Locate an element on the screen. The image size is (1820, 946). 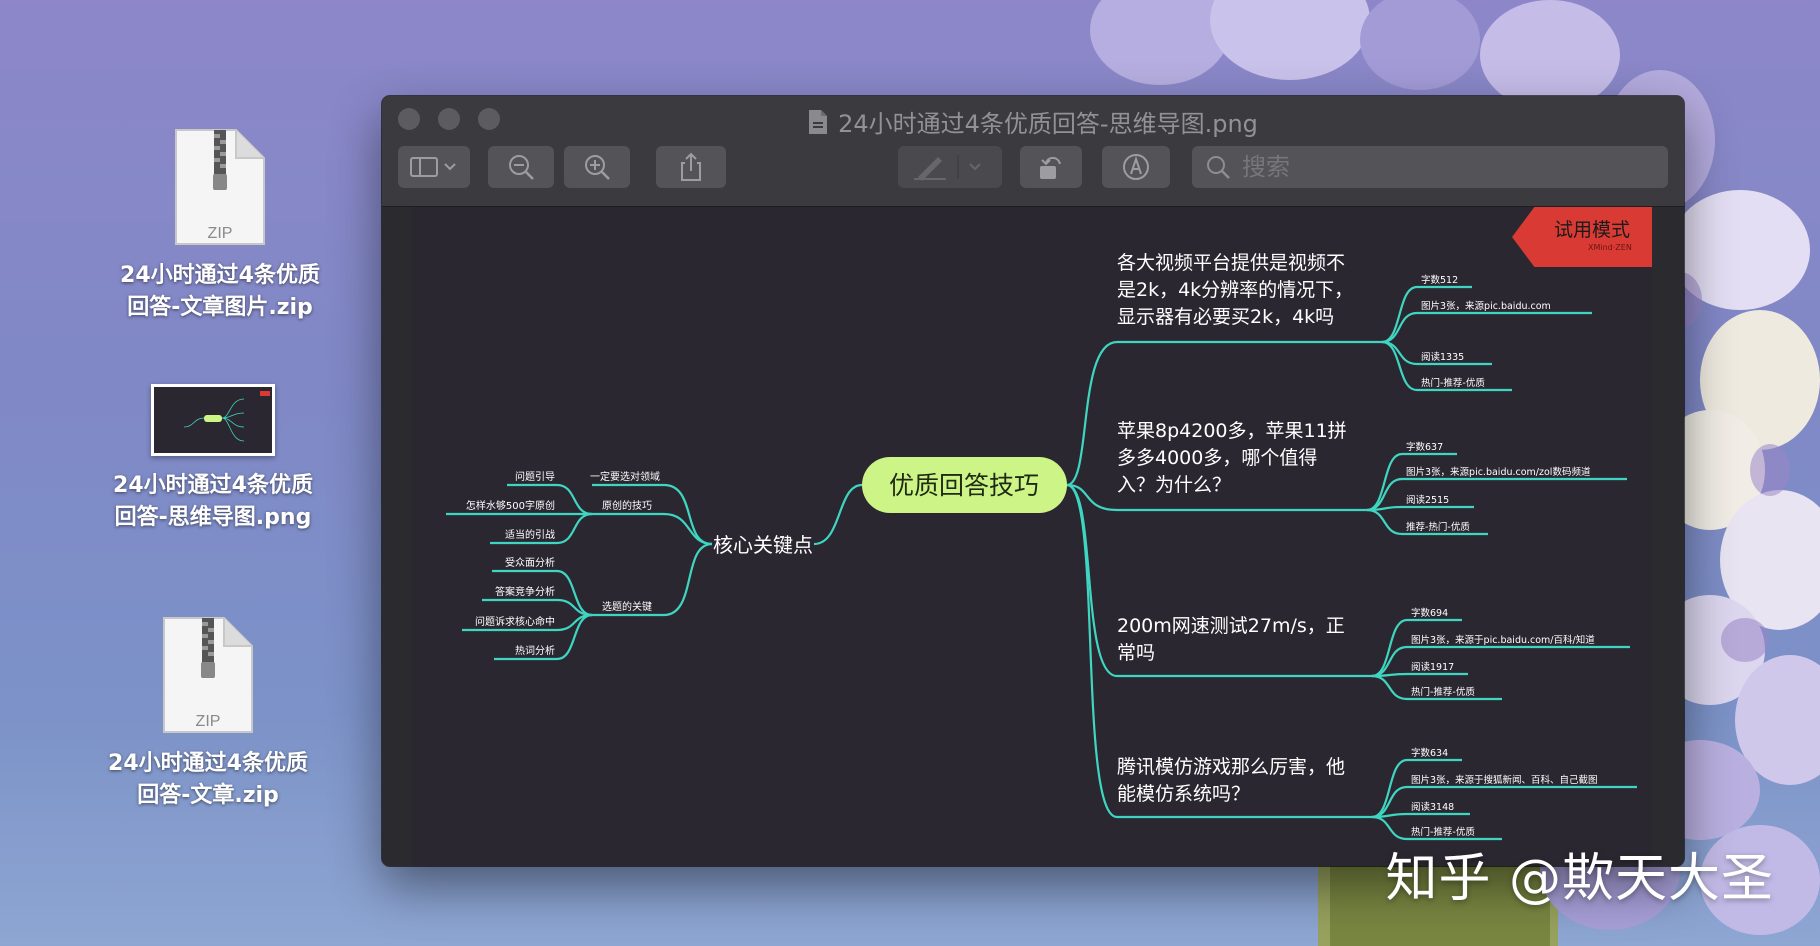
branch-item: 阅读2515 is located at coordinates (1427, 500).